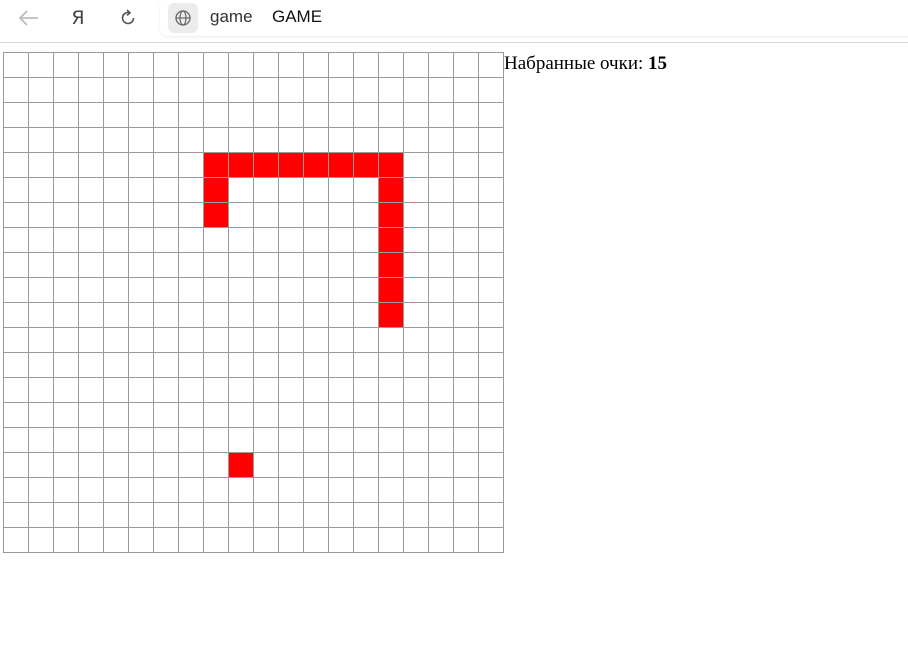 The width and height of the screenshot is (908, 659). What do you see at coordinates (128, 18) in the screenshot?
I see `reload-icon` at bounding box center [128, 18].